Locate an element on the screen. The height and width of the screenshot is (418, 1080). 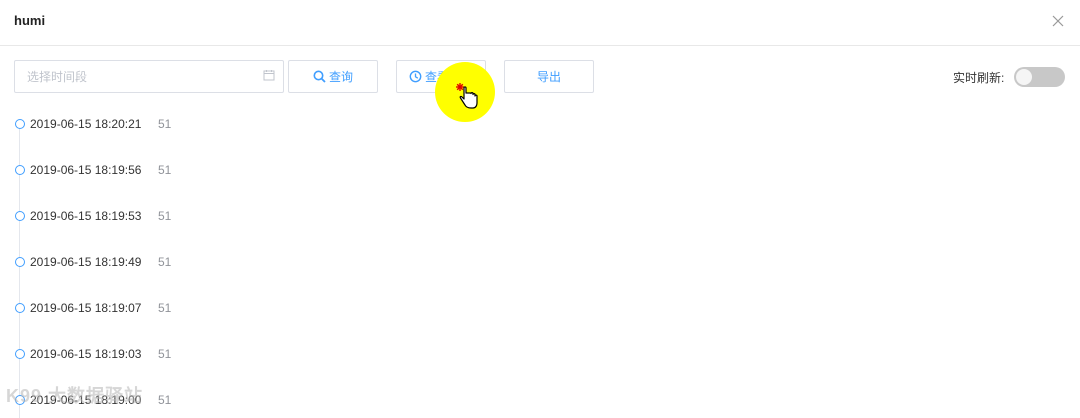
timeline-item: 2019-06-15 18:19:07 51 is located at coordinates (200, 308).